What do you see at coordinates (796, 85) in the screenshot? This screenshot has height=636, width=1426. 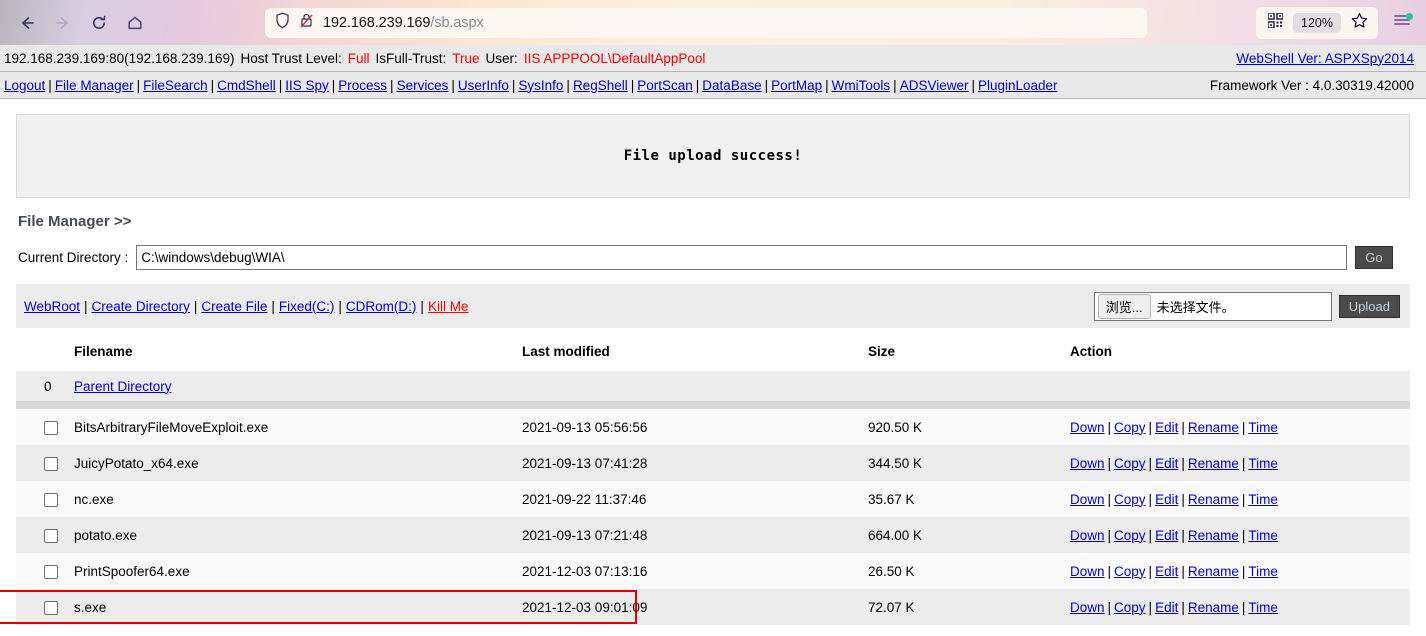 I see `nav-link-portmap: PortMap` at bounding box center [796, 85].